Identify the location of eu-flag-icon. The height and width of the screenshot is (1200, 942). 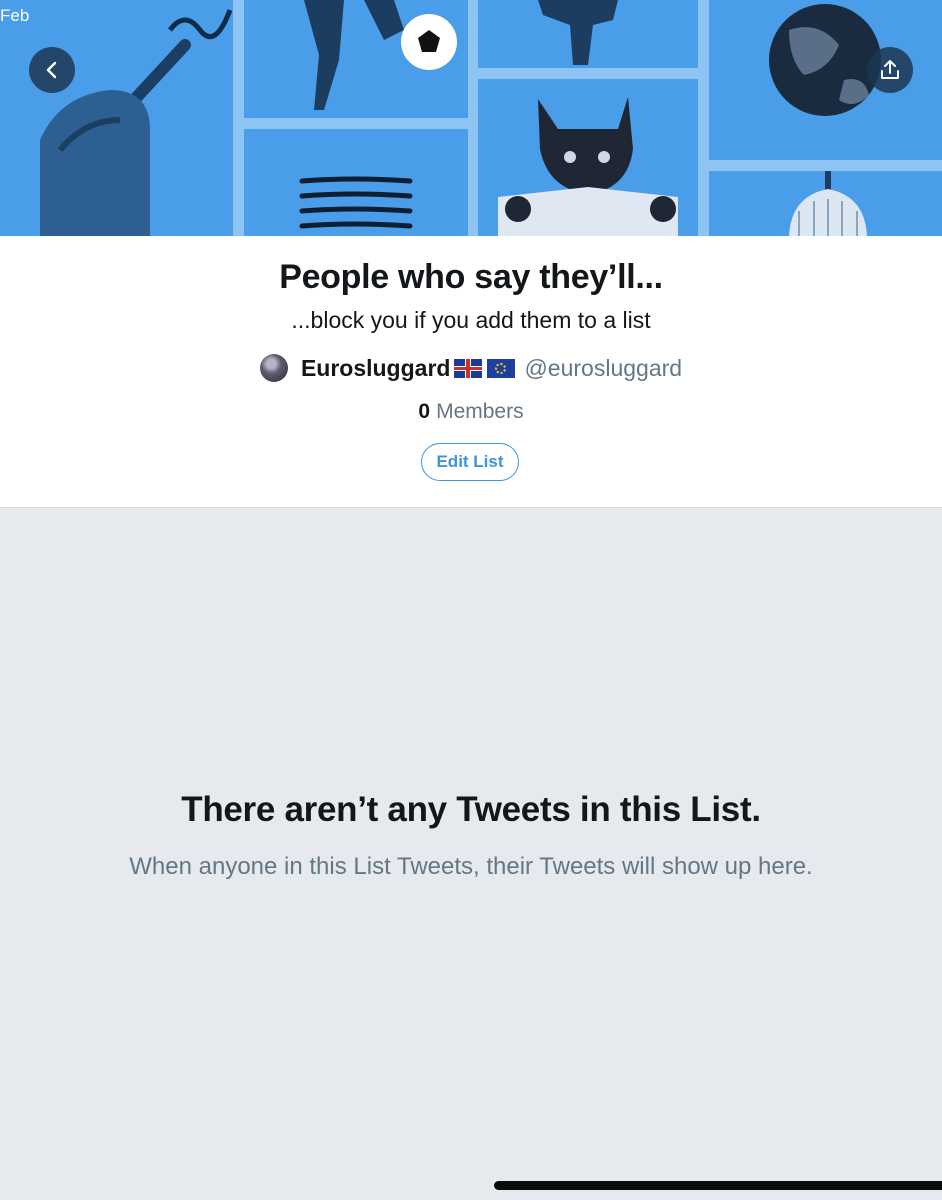
(501, 368).